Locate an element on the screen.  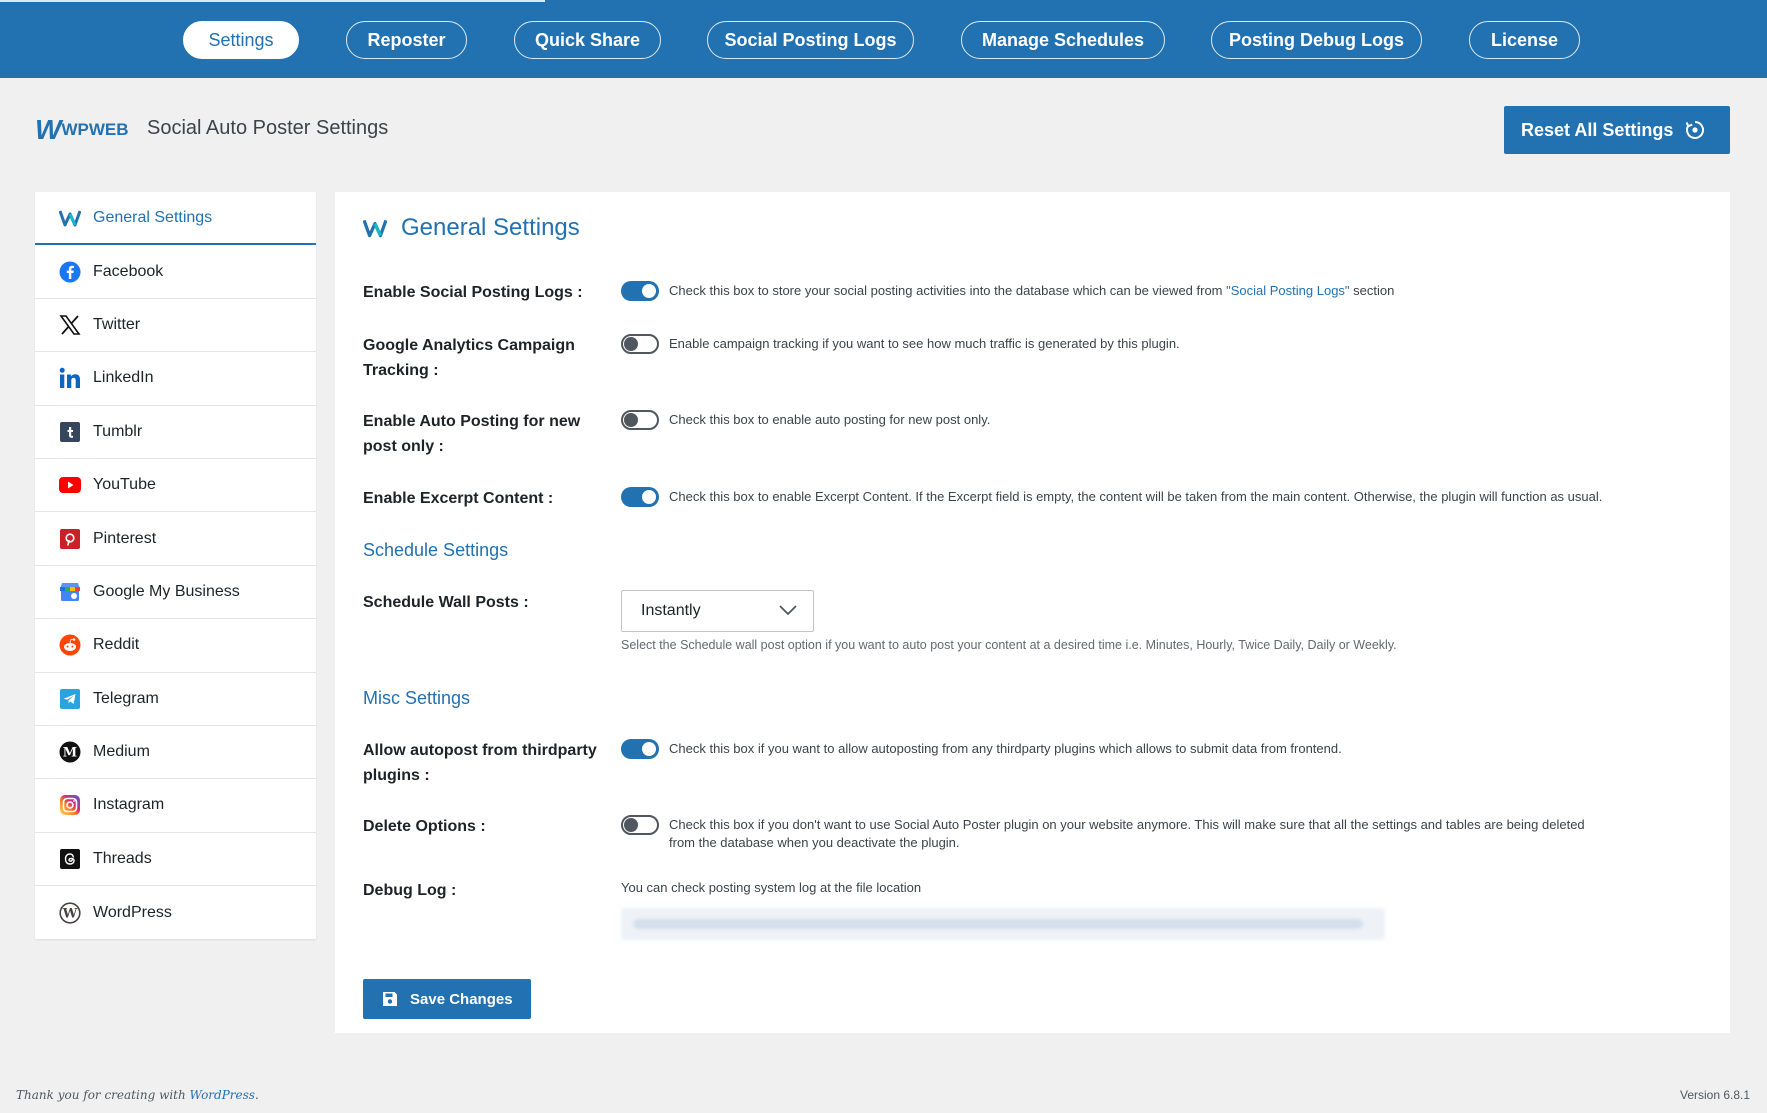
wordpress-link: WordPress is located at coordinates (222, 1095).